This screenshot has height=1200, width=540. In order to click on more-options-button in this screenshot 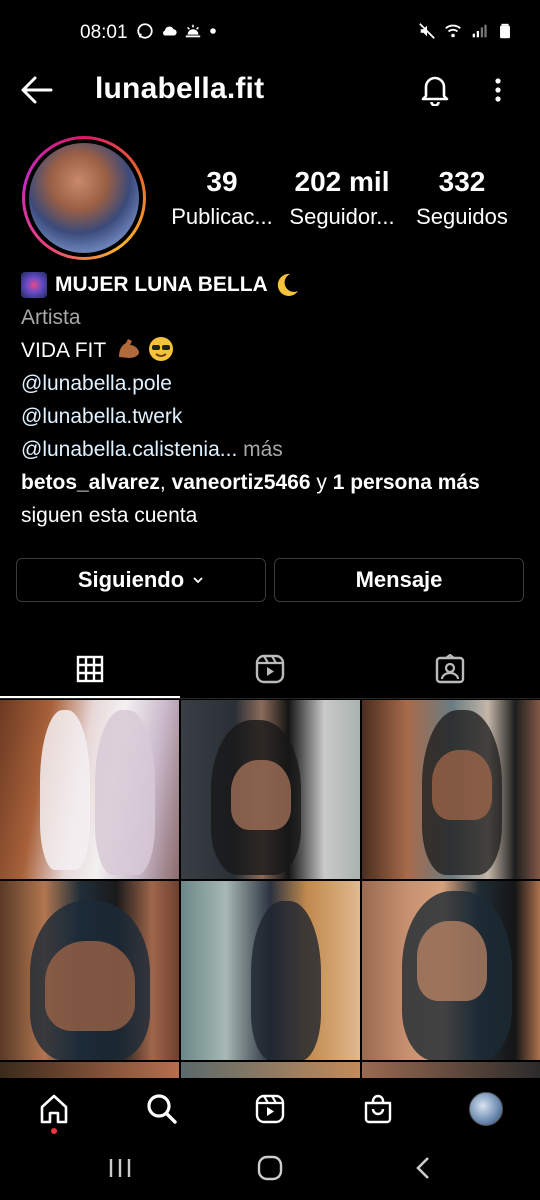, I will do `click(498, 91)`.